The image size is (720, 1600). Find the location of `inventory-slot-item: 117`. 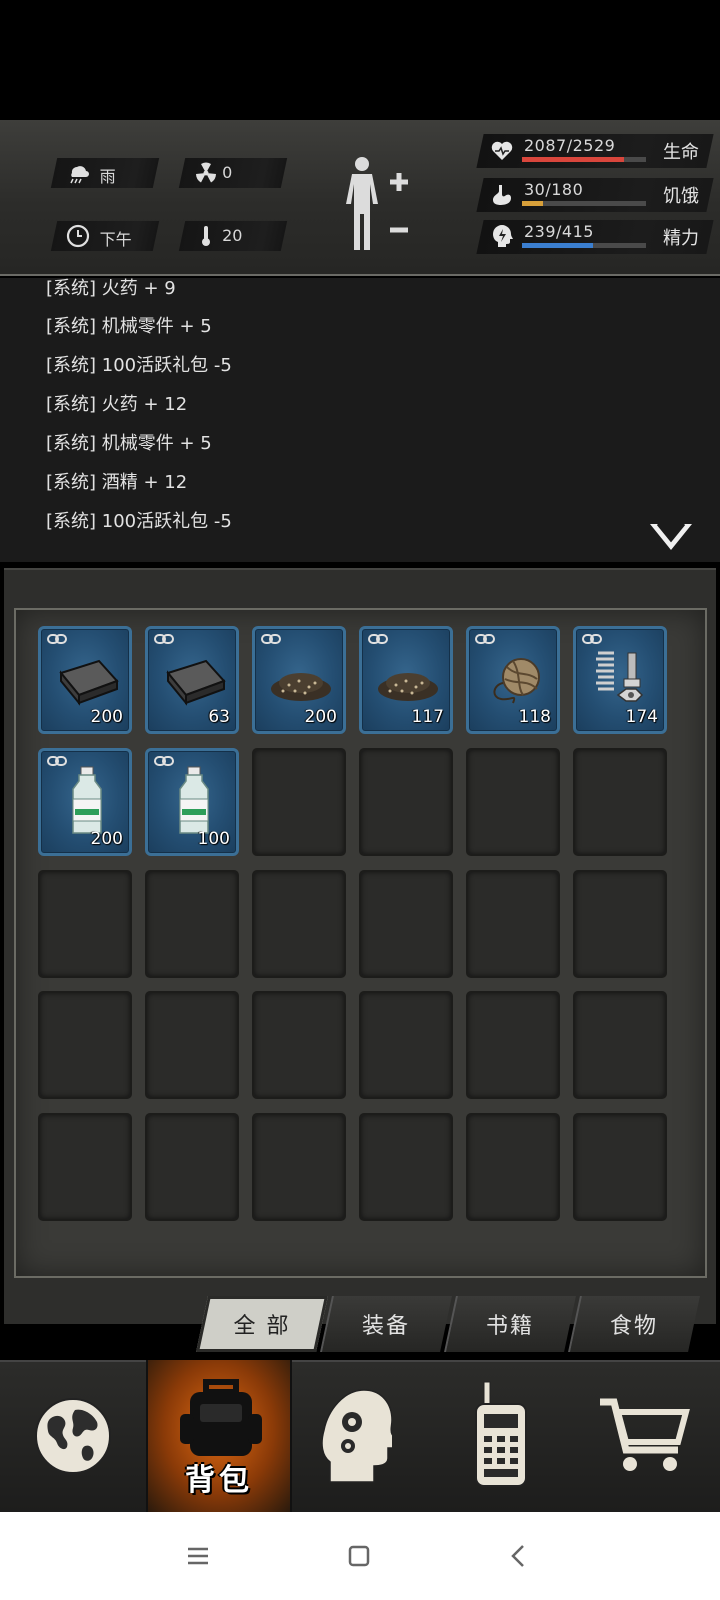

inventory-slot-item: 117 is located at coordinates (406, 680).